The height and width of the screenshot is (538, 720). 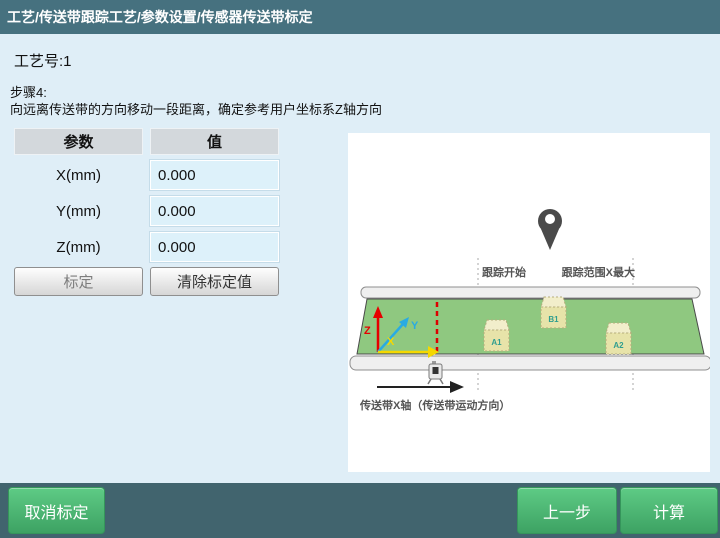 What do you see at coordinates (160, 17) in the screenshot?
I see `breadcrumb: 工艺/传送带跟踪工艺/参数设置/传感器传送带标定` at bounding box center [160, 17].